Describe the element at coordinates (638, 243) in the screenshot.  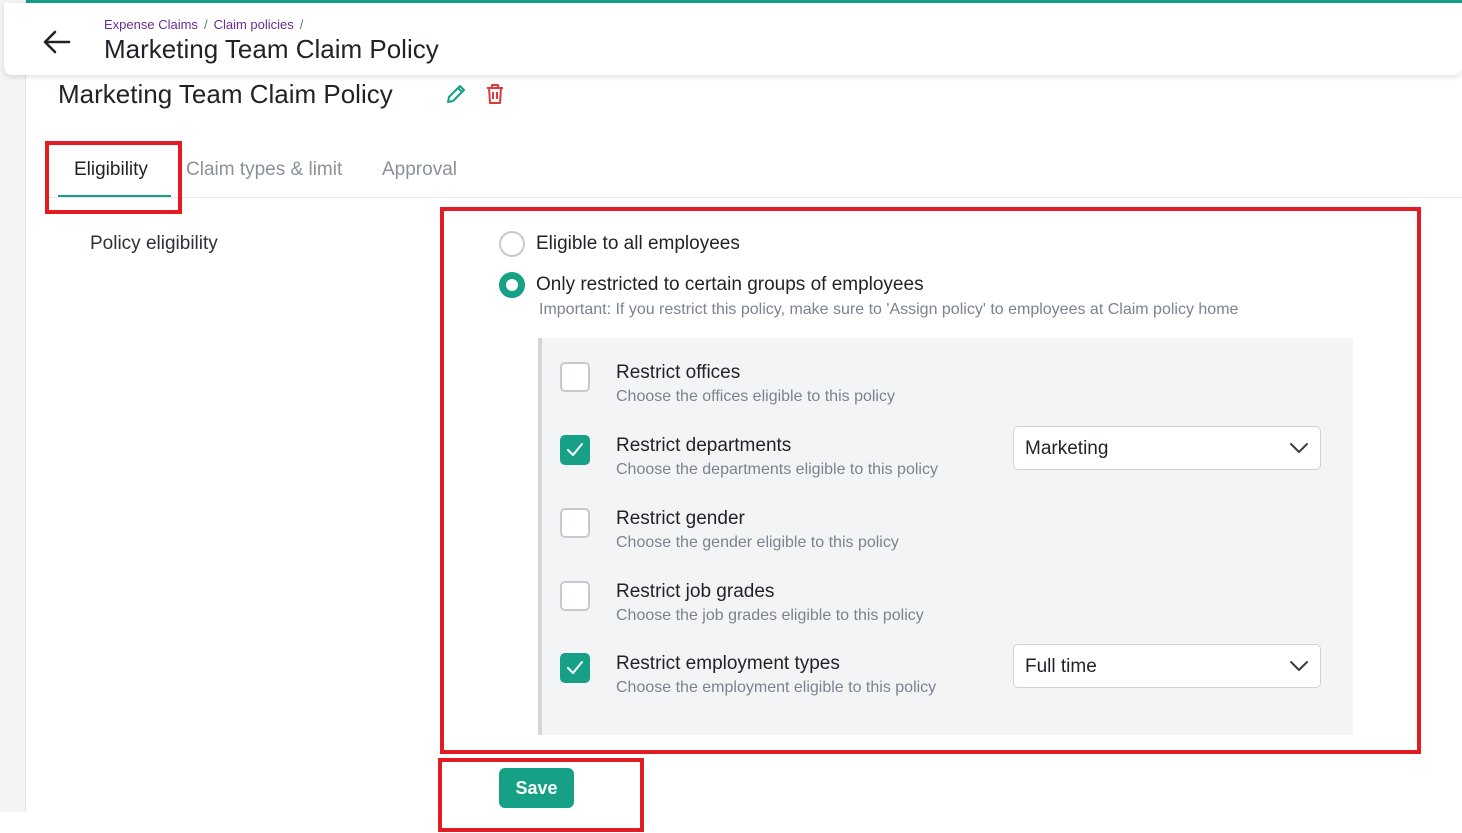
I see `radio-label: Eligible to all employees` at that location.